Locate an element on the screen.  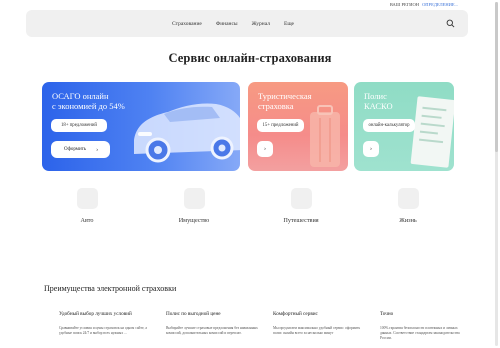
advantages-title: Преимущества электронной страховки is located at coordinates (110, 288).